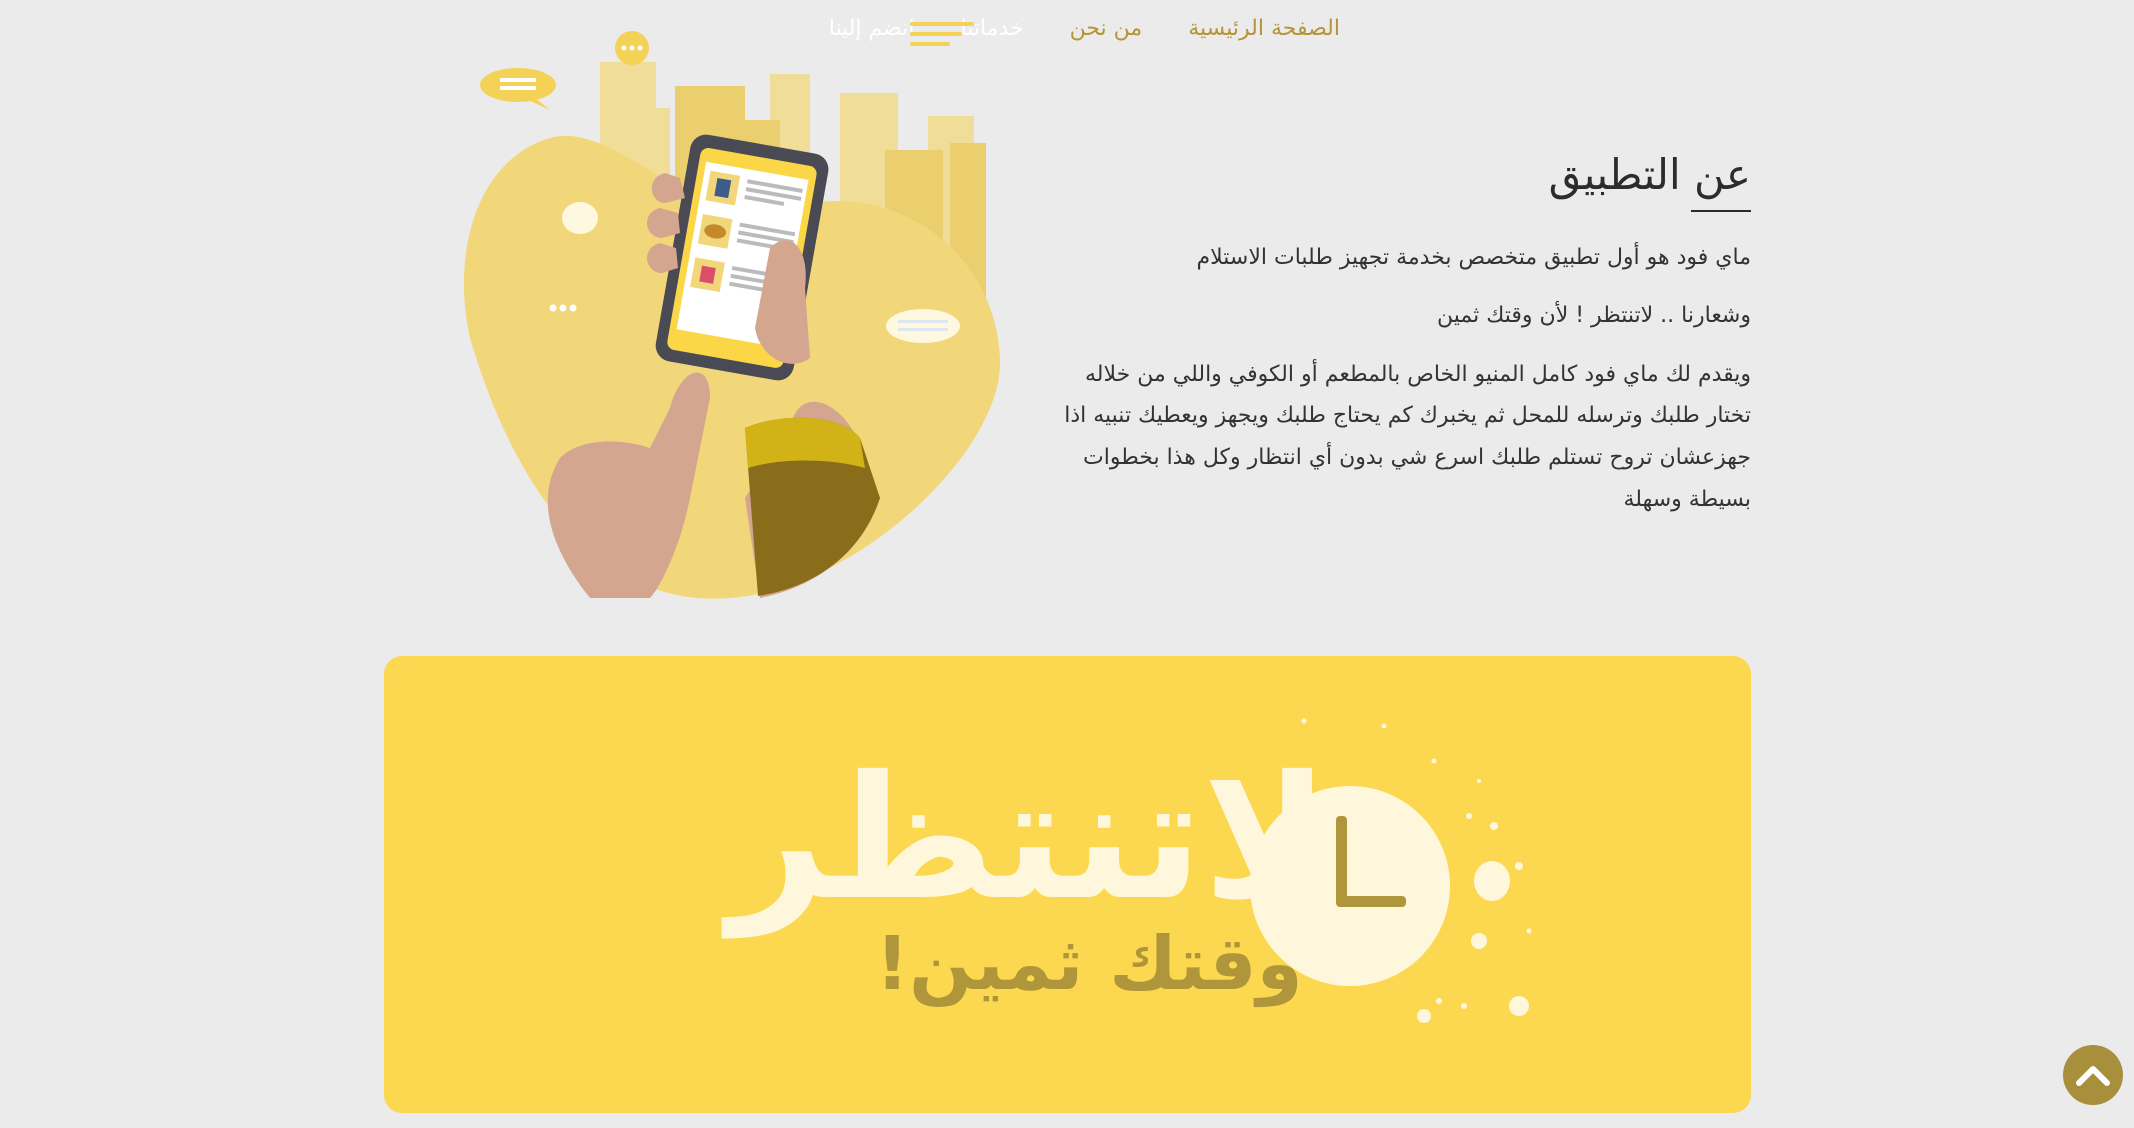 The width and height of the screenshot is (2134, 1128). I want to click on scroll-top-button, so click(2093, 1075).